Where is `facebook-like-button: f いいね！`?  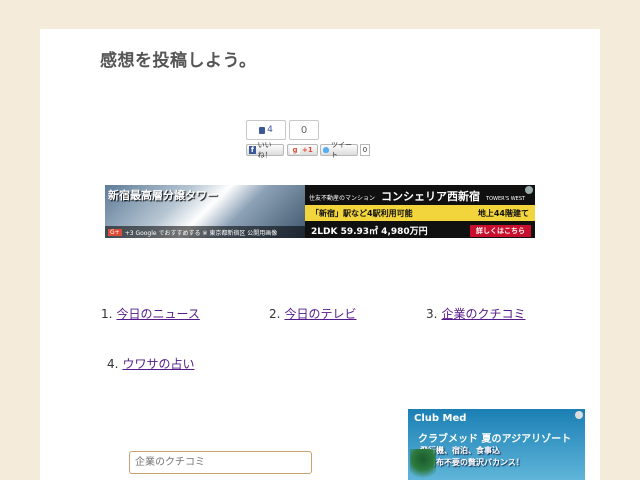 facebook-like-button: f いいね！ is located at coordinates (265, 150).